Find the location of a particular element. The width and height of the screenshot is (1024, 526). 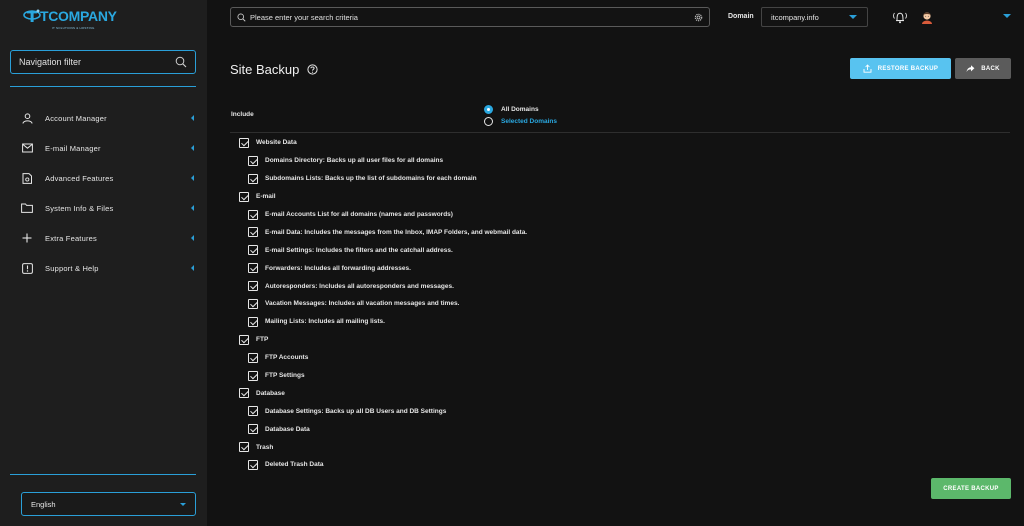

page-title: Site Backup is located at coordinates (274, 69).